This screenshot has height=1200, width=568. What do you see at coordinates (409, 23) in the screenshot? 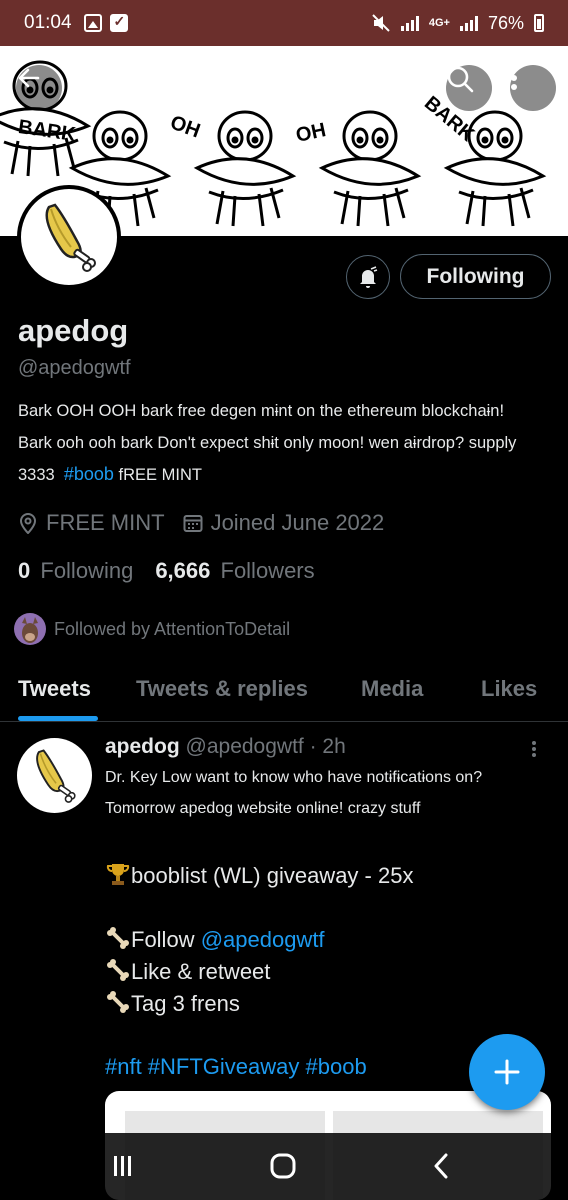
I see `wifi-signal-icon` at bounding box center [409, 23].